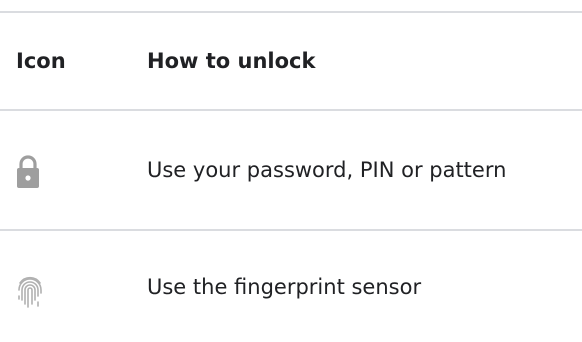  Describe the element at coordinates (327, 170) in the screenshot. I see `row-description: Use your password, PIN or pattern` at that location.